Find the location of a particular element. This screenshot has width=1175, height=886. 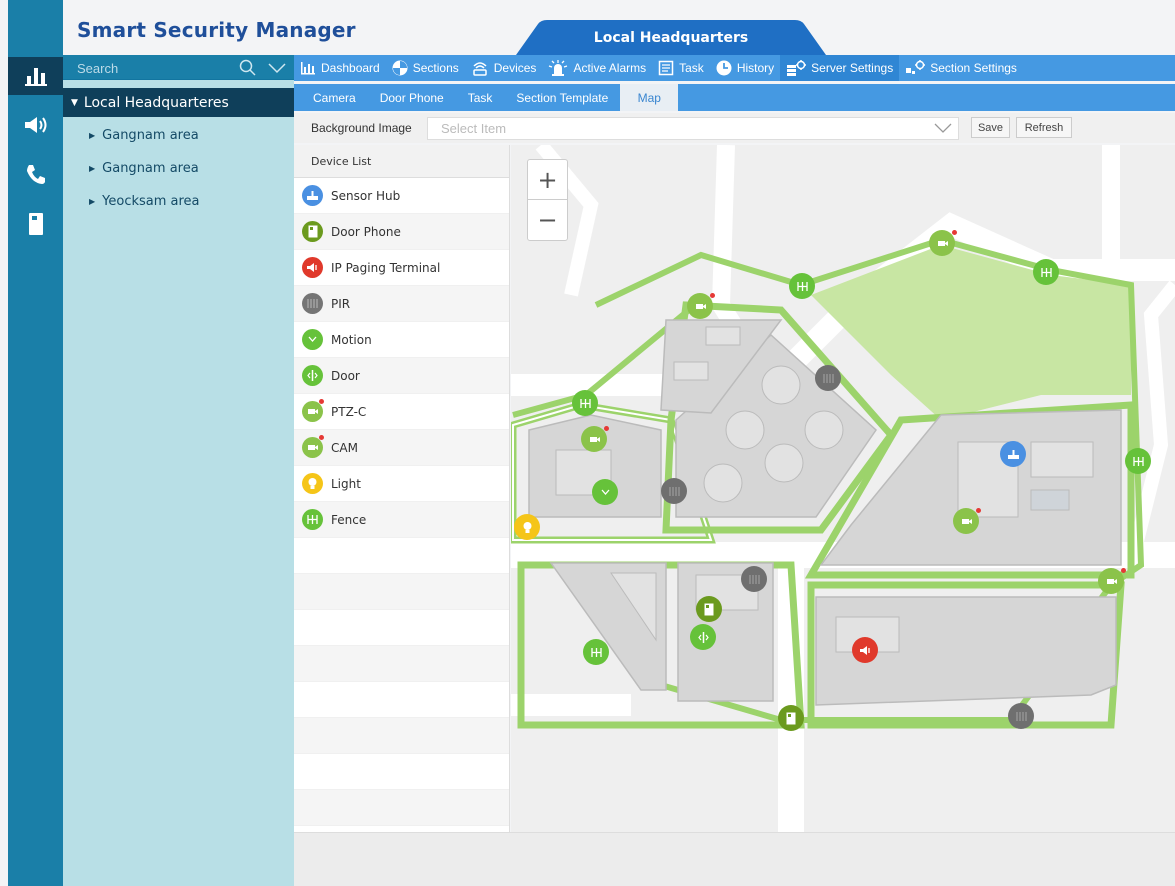

nav-task: Task is located at coordinates (681, 68).